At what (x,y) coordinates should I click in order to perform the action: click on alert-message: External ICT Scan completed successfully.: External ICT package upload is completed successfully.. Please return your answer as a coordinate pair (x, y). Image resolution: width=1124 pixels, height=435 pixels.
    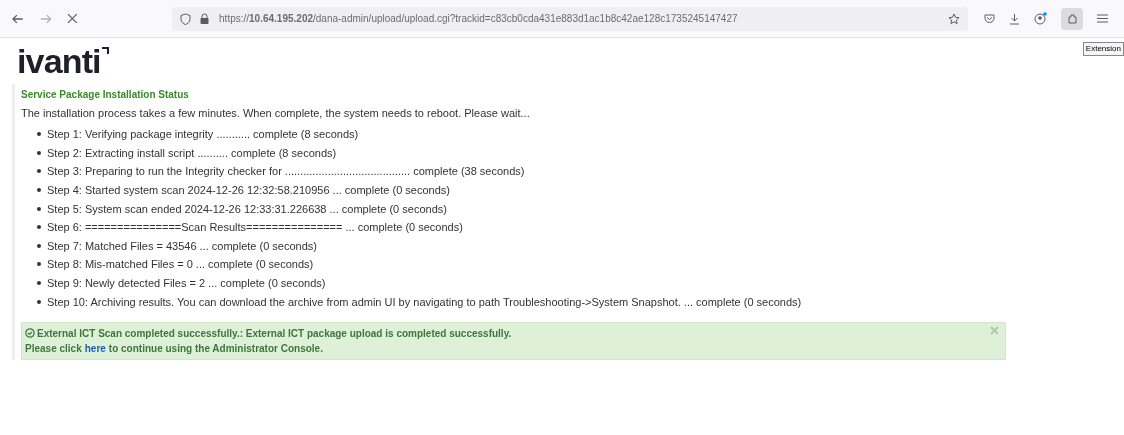
    Looking at the image, I should click on (274, 333).